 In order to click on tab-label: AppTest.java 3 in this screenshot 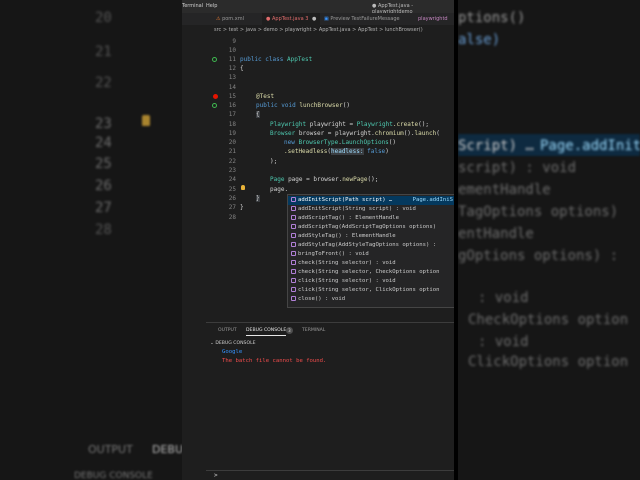, I will do `click(290, 19)`.